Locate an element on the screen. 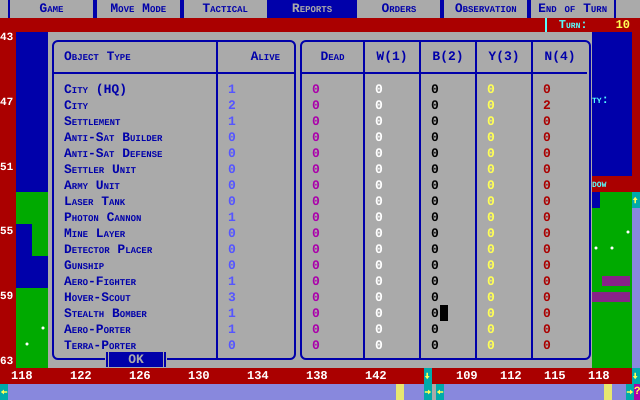 The width and height of the screenshot is (640, 400). object-type: Anti-Sat Builder is located at coordinates (113, 137).